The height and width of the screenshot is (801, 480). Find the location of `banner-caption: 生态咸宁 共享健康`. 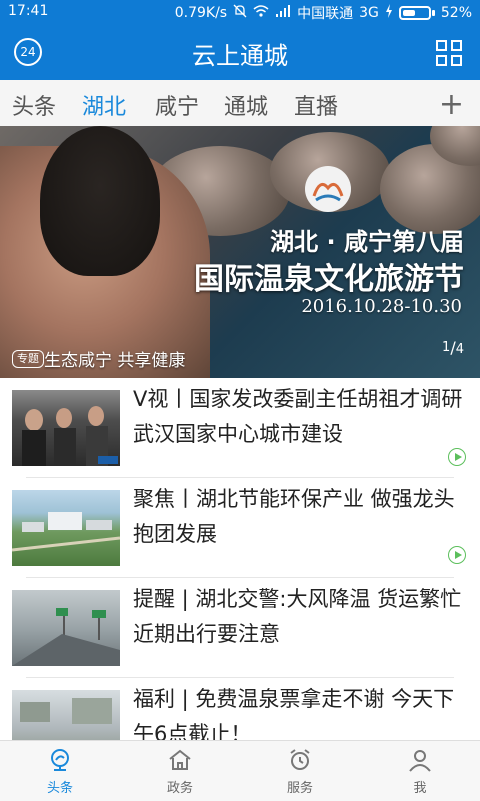

banner-caption: 生态咸宁 共享健康 is located at coordinates (115, 361).